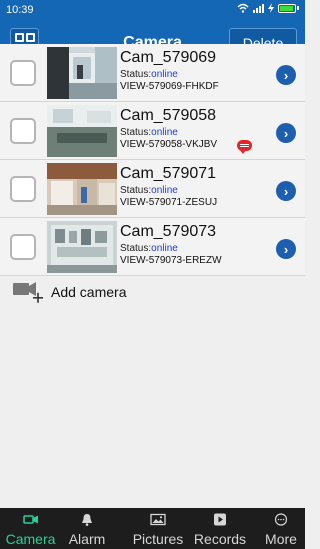 Image resolution: width=320 pixels, height=549 pixels. What do you see at coordinates (281, 528) in the screenshot?
I see `tab-more: More` at bounding box center [281, 528].